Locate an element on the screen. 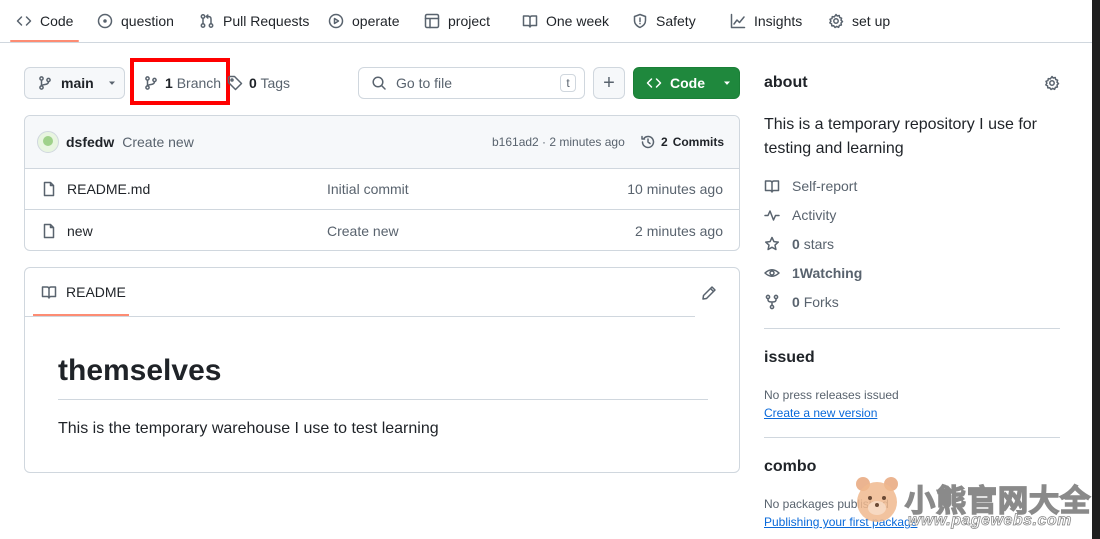  go-to-file-placeholder: Go to file is located at coordinates (424, 83).